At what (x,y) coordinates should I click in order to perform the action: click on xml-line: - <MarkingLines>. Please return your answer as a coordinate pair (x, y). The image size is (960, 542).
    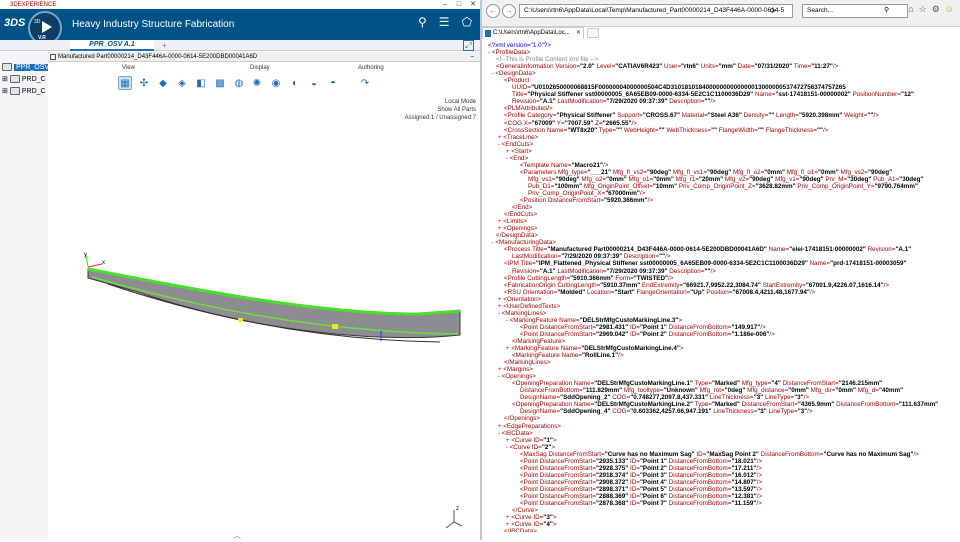
    Looking at the image, I should click on (522, 313).